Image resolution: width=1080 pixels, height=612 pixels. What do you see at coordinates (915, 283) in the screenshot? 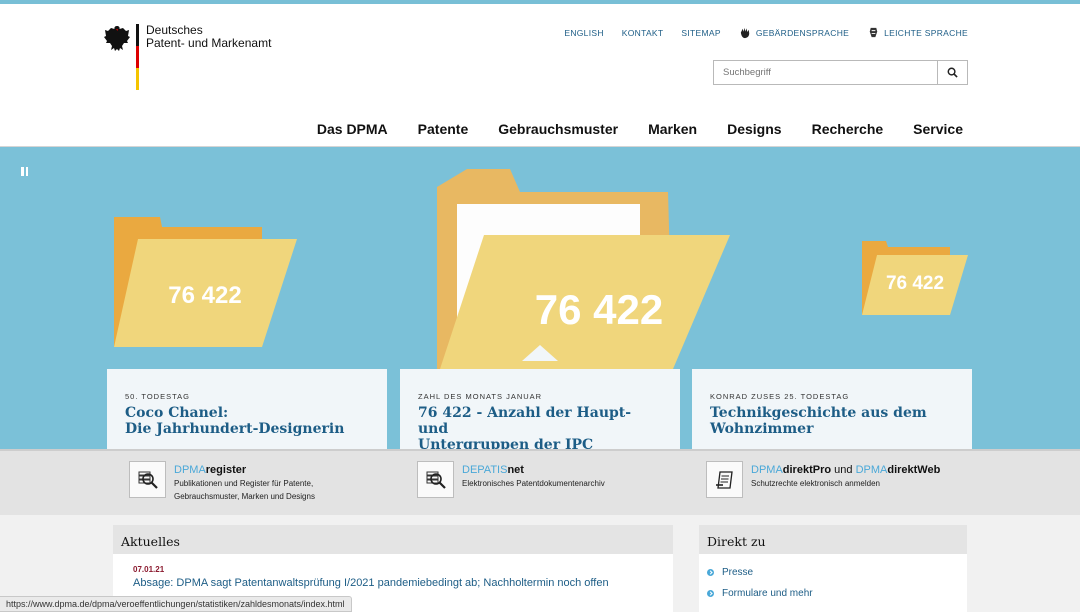
I see `folder-right-number: 76 422` at bounding box center [915, 283].